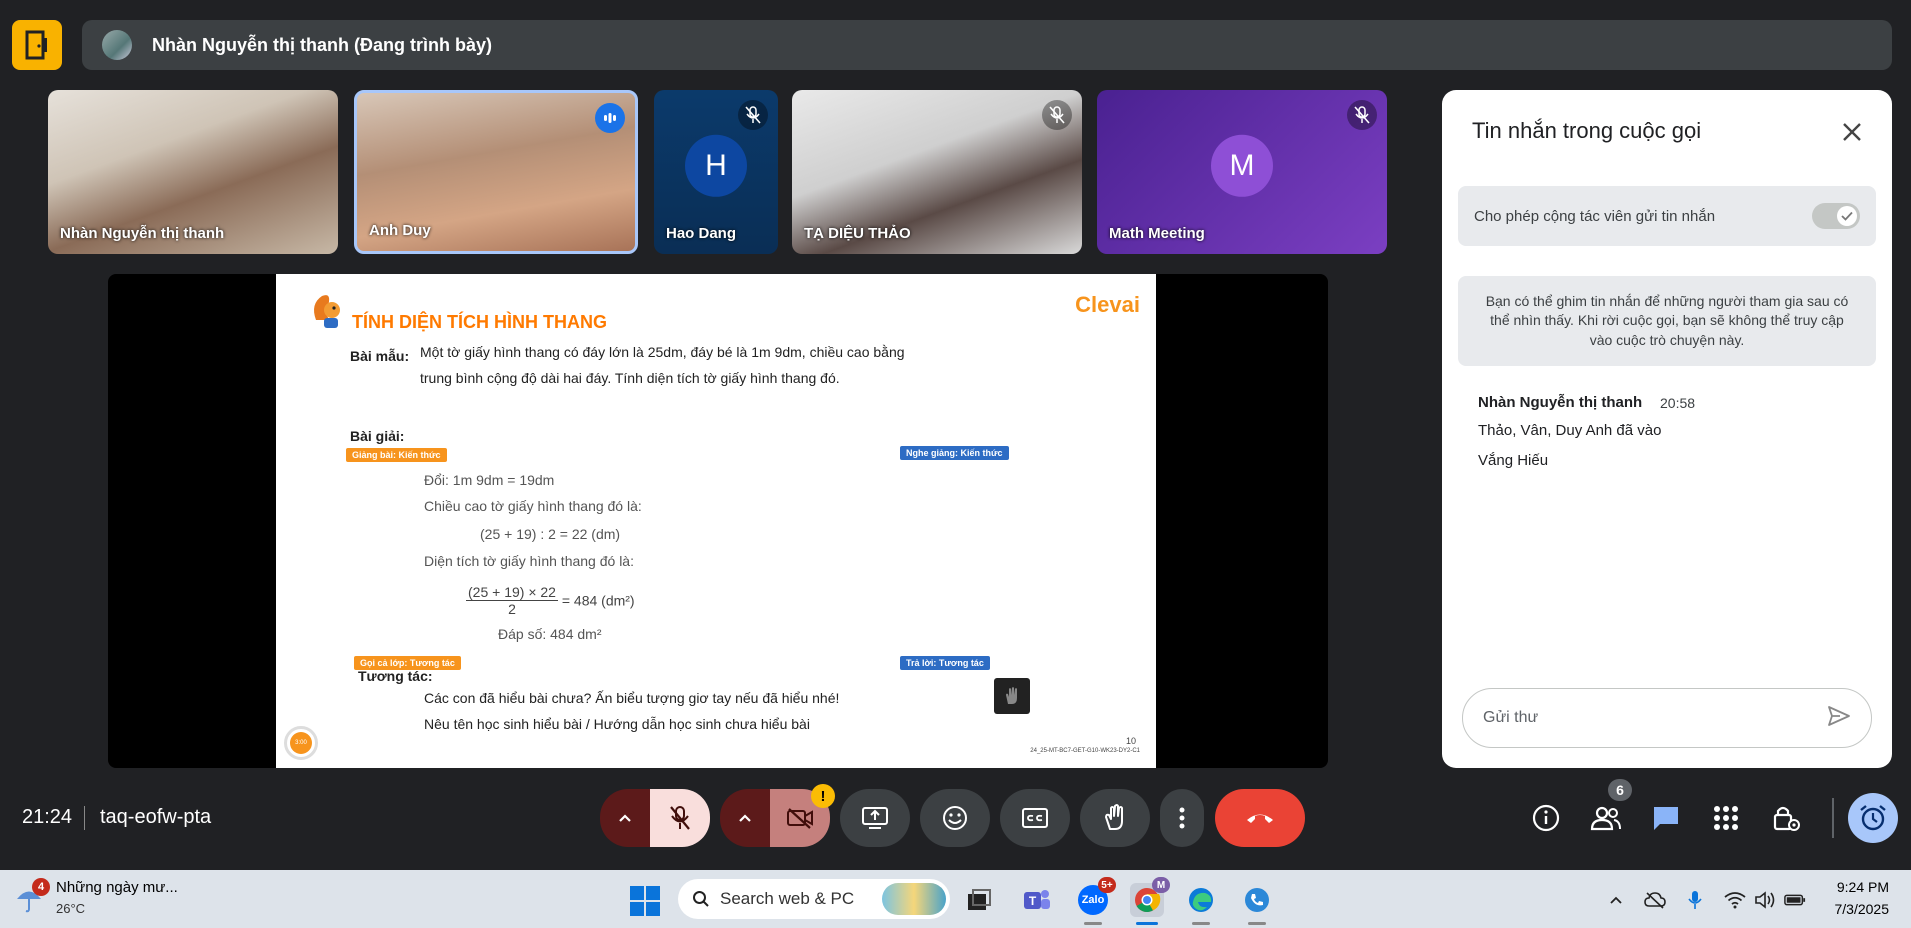  I want to click on presenter-banner-text: Nhàn Nguyễn thị thanh (Đang trình bày), so click(322, 44).